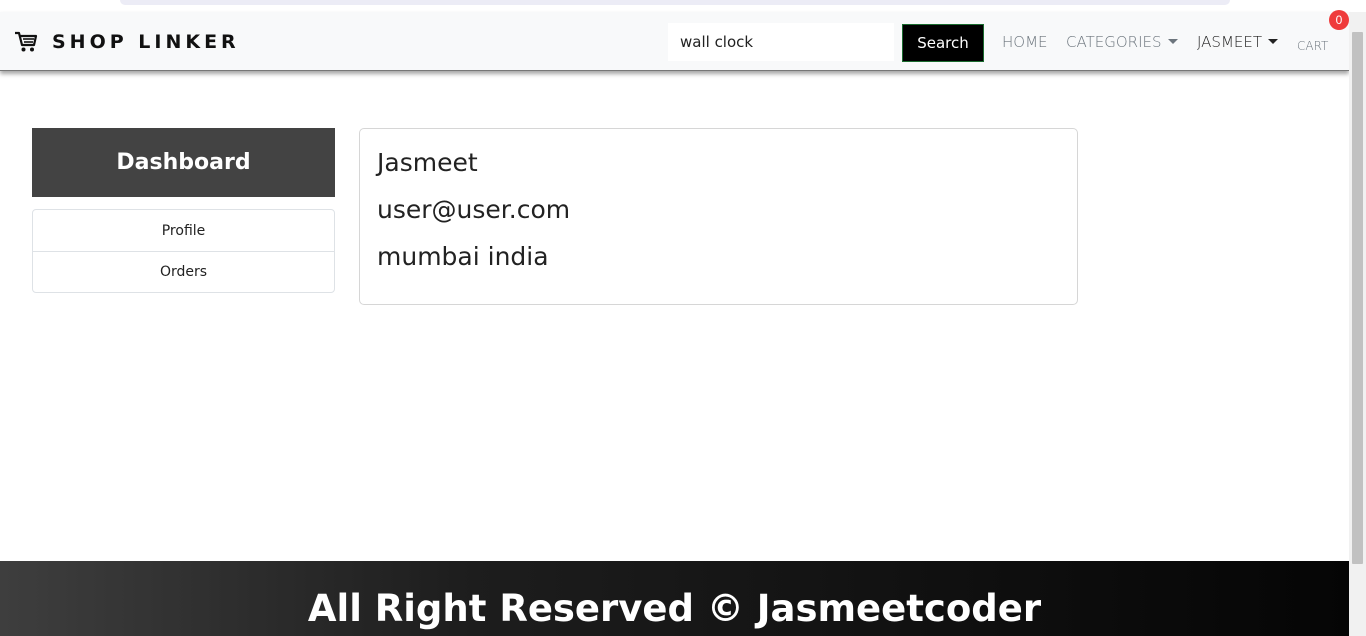 This screenshot has height=636, width=1366. I want to click on page-scrollbar, so click(1357, 324).